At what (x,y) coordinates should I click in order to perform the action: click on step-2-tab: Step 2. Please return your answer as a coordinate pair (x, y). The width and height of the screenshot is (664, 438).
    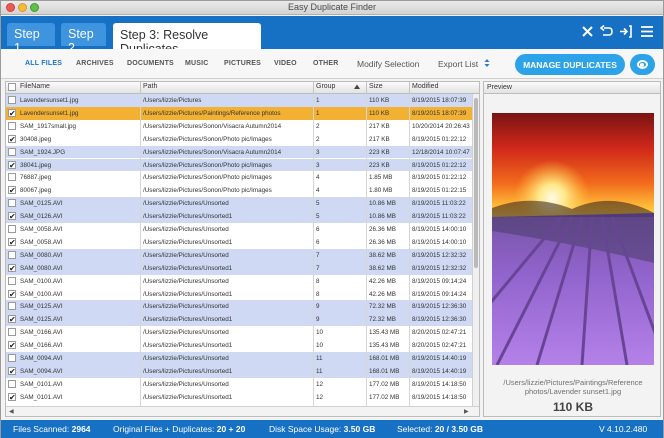
    Looking at the image, I should click on (83, 39).